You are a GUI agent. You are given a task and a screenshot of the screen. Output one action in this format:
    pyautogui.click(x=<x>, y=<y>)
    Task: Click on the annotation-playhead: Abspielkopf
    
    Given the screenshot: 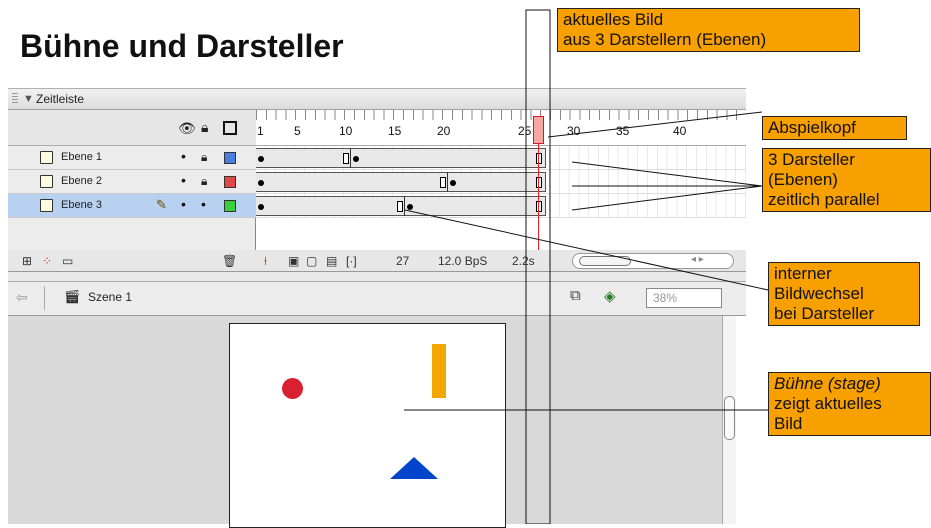 What is the action you would take?
    pyautogui.click(x=834, y=128)
    